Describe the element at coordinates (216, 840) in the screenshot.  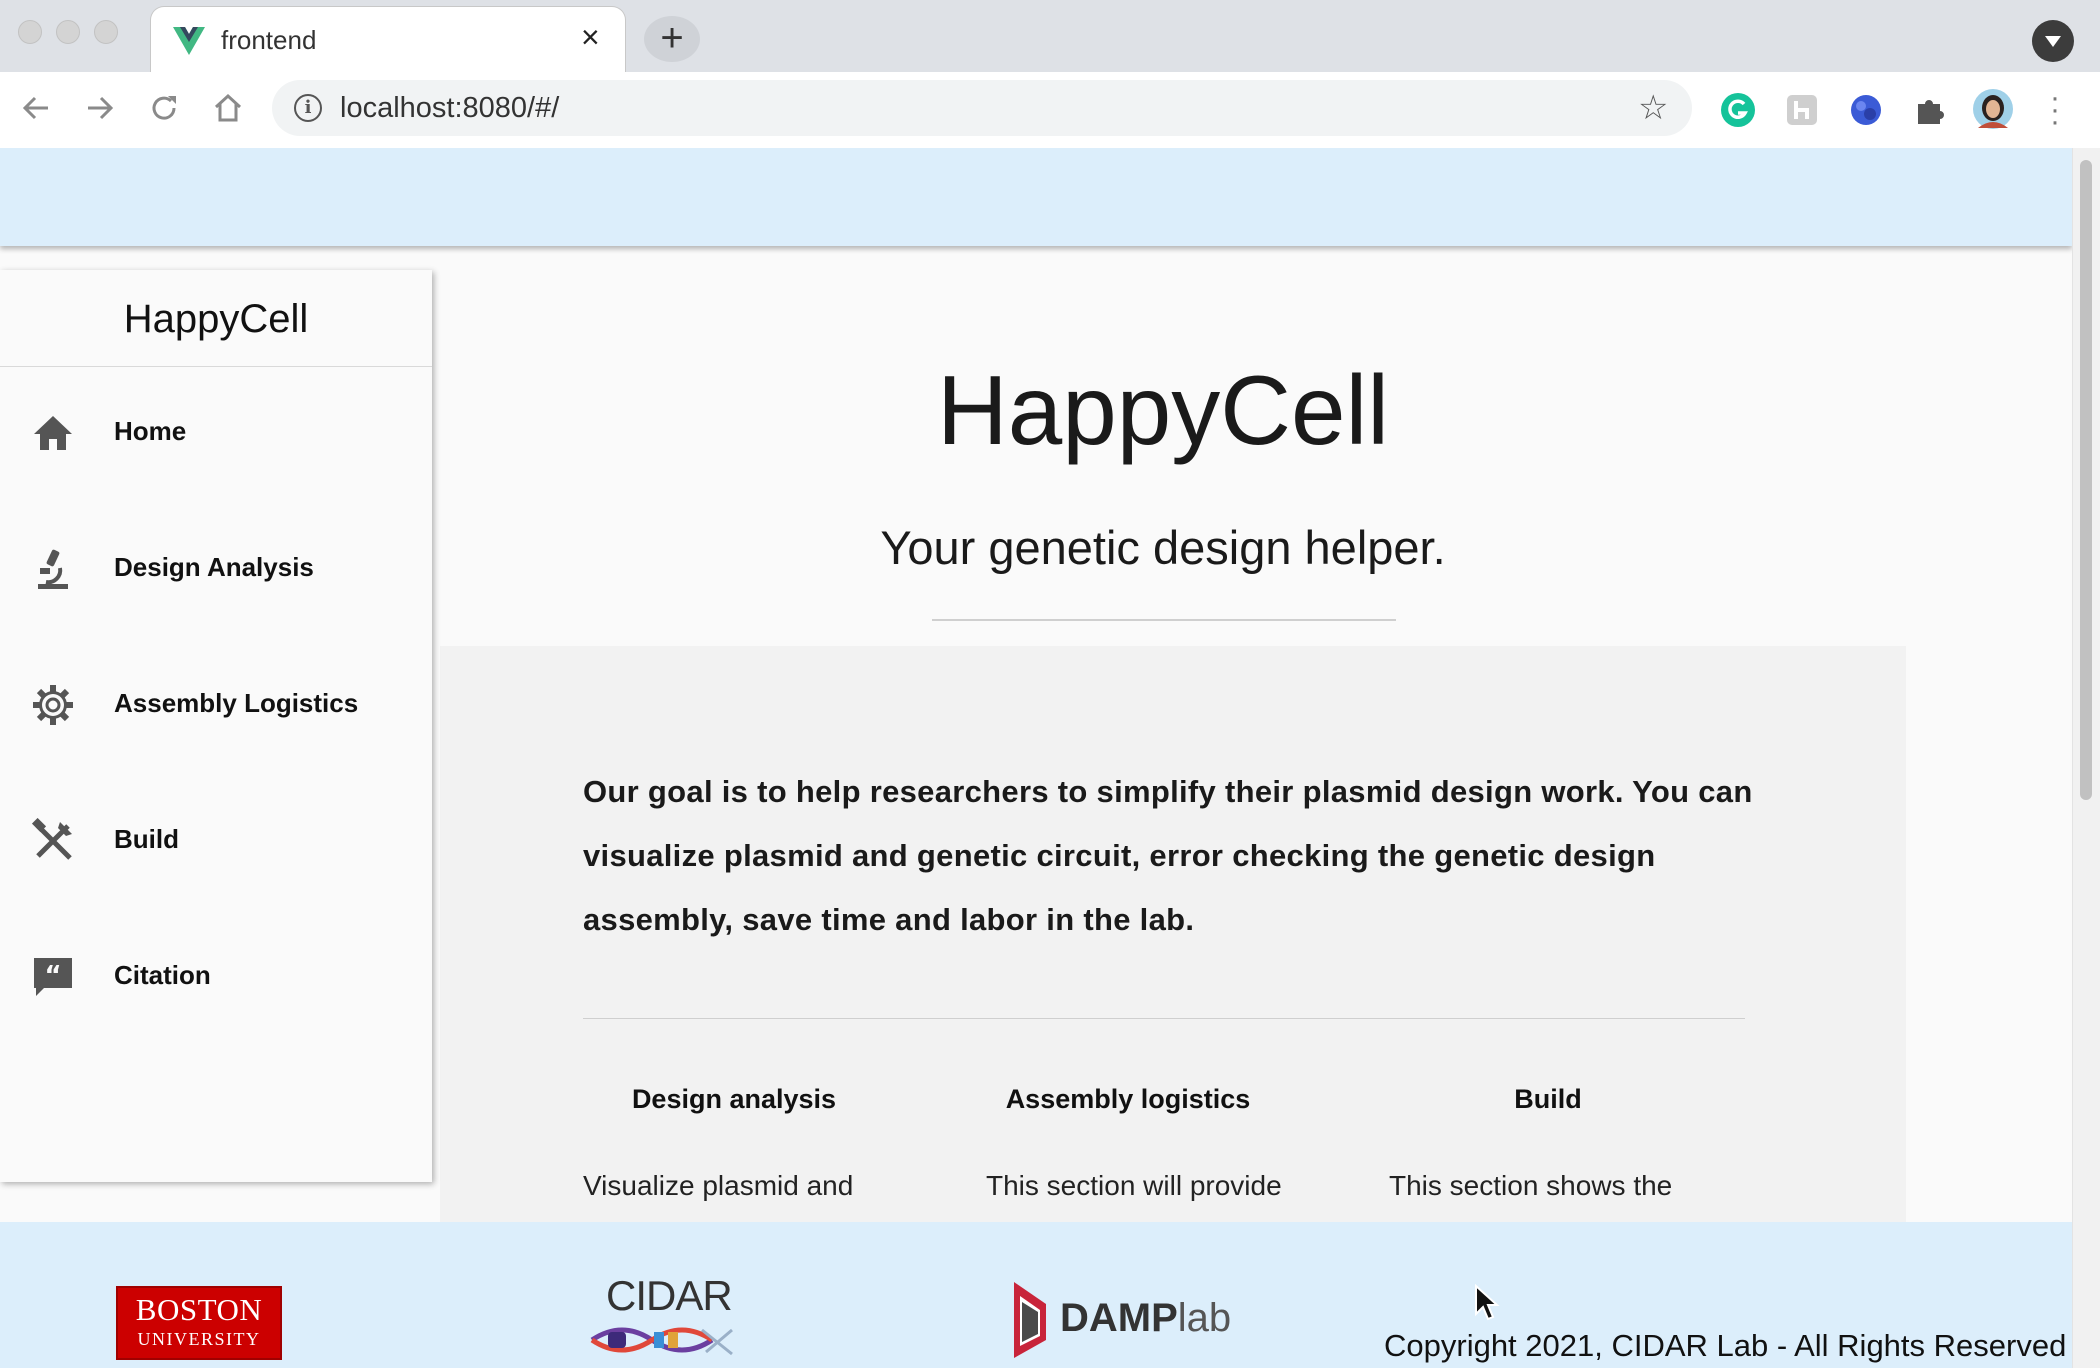
I see `sidebar-item-build: Build` at that location.